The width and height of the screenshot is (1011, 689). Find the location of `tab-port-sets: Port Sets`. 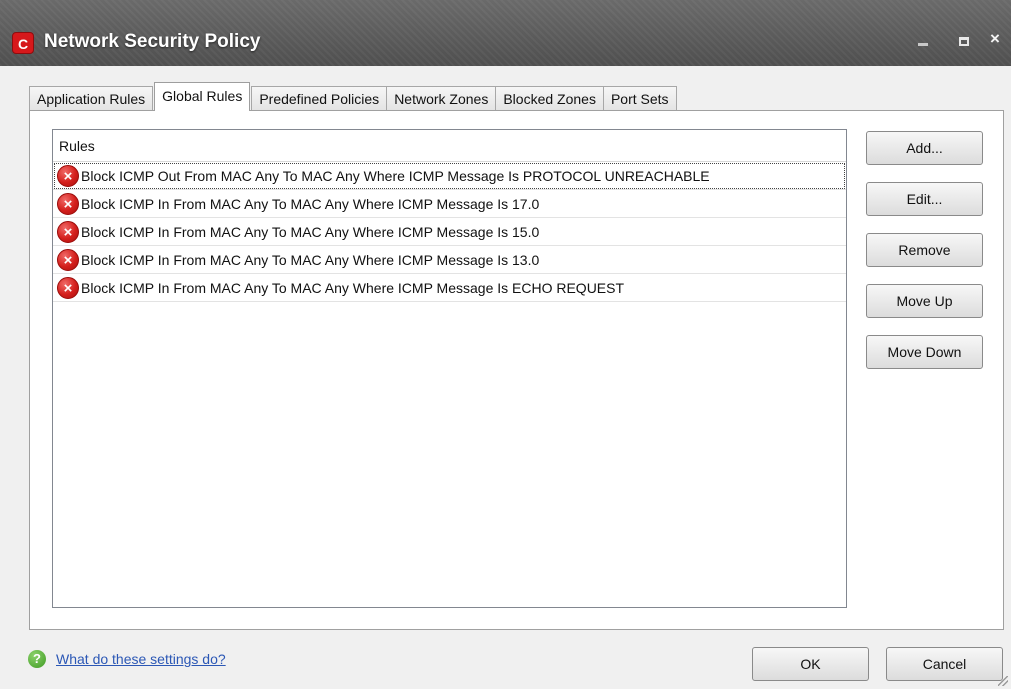

tab-port-sets: Port Sets is located at coordinates (639, 98).